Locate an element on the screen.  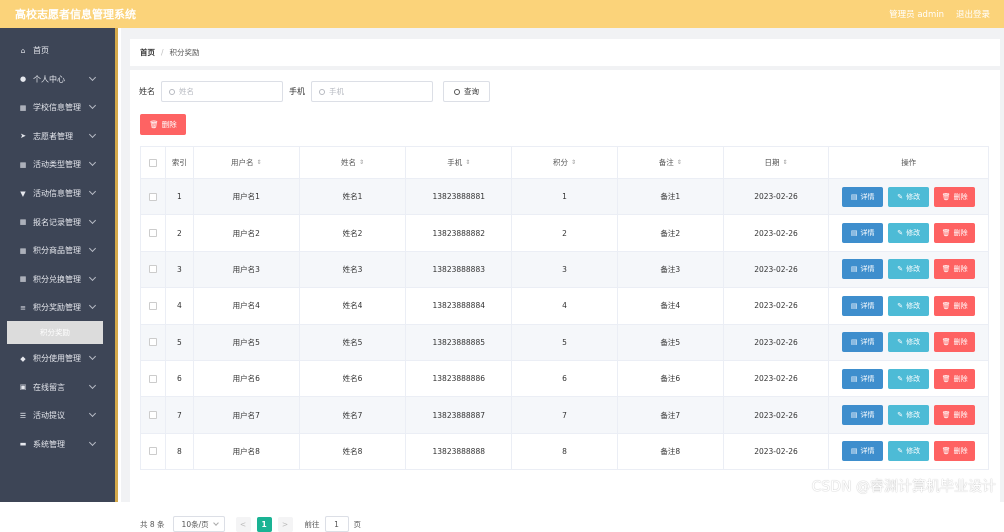
bulk-delete-button: 🗑 删除 is located at coordinates (163, 124).